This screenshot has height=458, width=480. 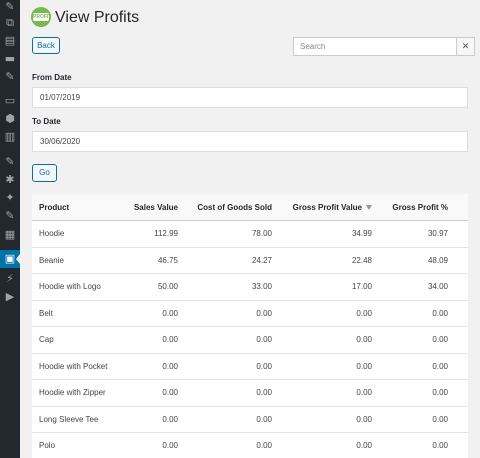 I want to click on header-gross-profit-value: Gross Profit Value, so click(x=332, y=207).